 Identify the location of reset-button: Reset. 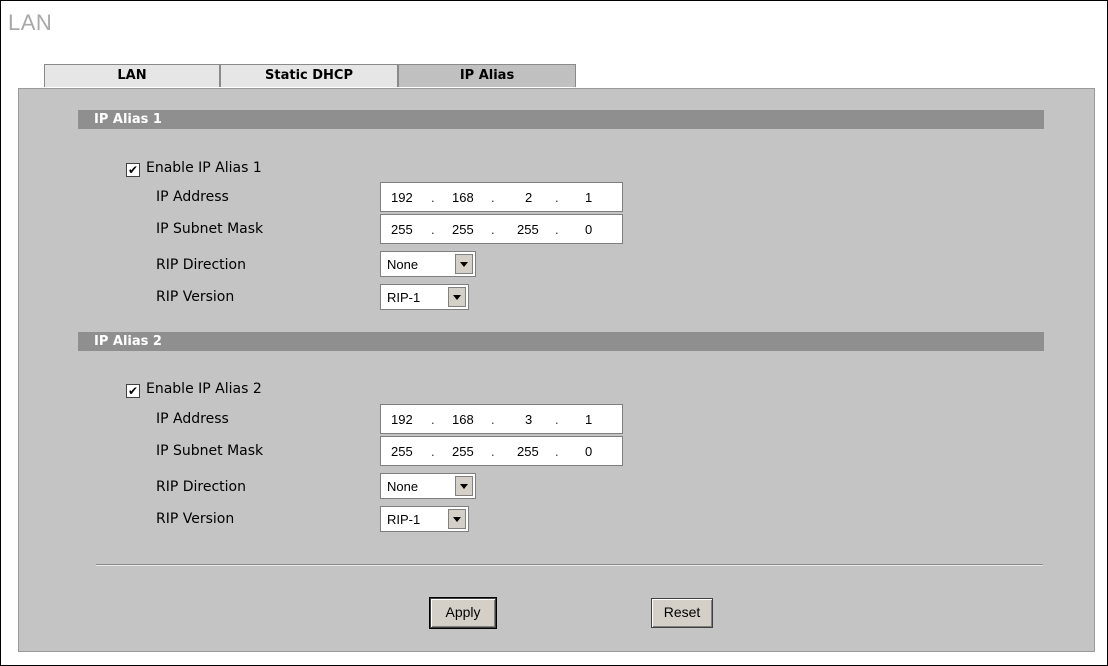
(682, 613).